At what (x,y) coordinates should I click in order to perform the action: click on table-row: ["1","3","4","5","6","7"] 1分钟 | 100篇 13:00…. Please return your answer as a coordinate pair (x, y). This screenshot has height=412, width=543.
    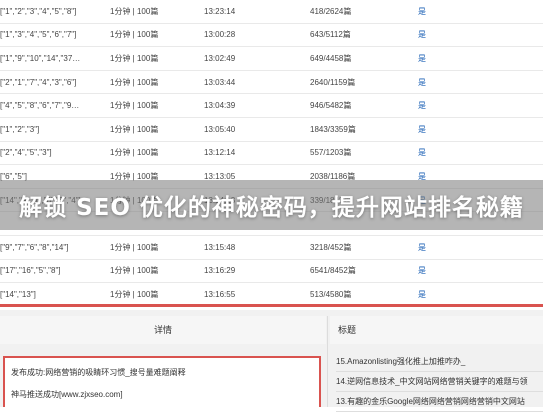
    Looking at the image, I should click on (271, 35).